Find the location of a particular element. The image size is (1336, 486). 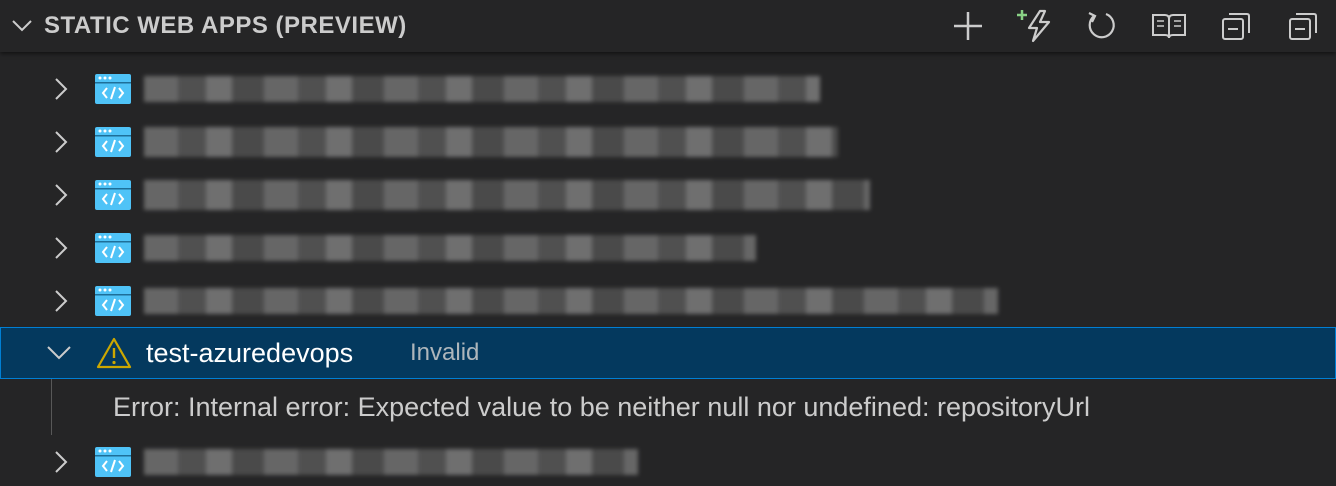

panel-header: STATIC WEB APPS (PREVIEW) is located at coordinates (668, 26).